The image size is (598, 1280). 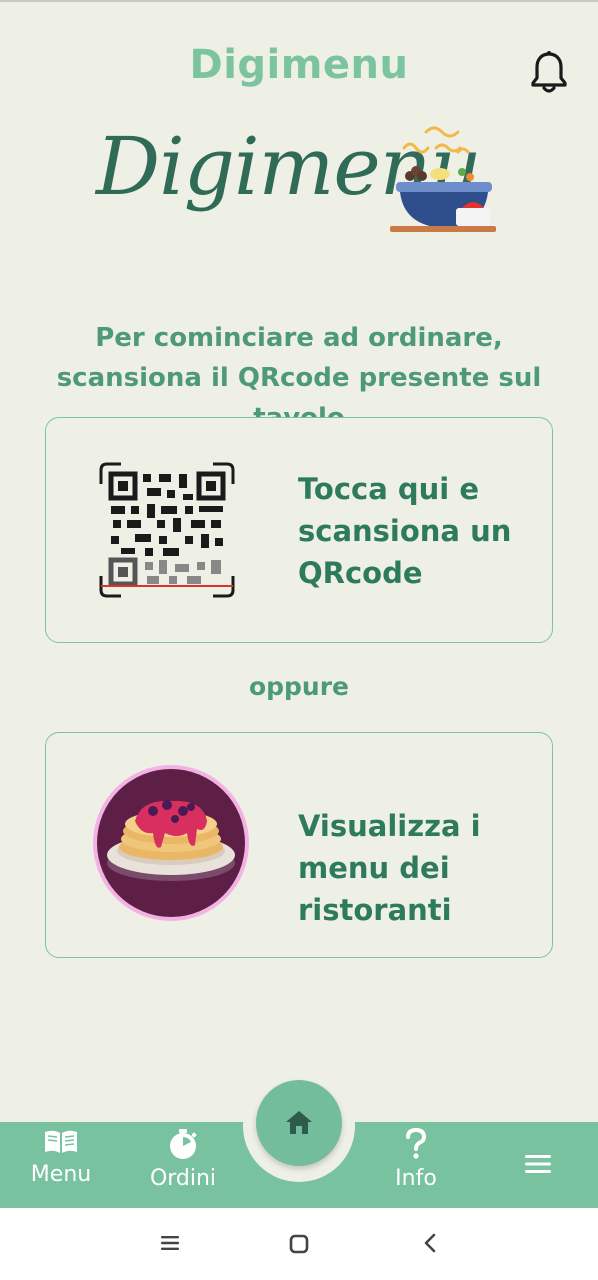 What do you see at coordinates (170, 1243) in the screenshot?
I see `recents-icon` at bounding box center [170, 1243].